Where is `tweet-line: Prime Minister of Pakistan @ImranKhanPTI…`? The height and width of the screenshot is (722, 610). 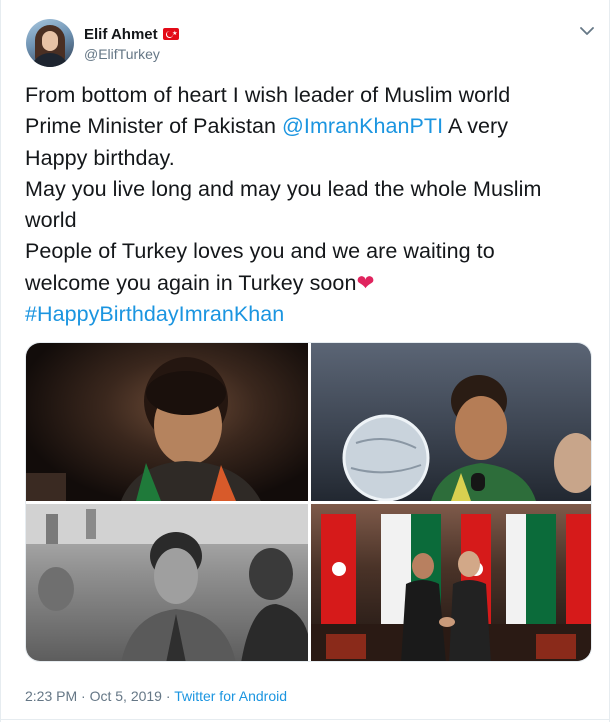 tweet-line: Prime Minister of Pakistan @ImranKhanPTI… is located at coordinates (308, 126).